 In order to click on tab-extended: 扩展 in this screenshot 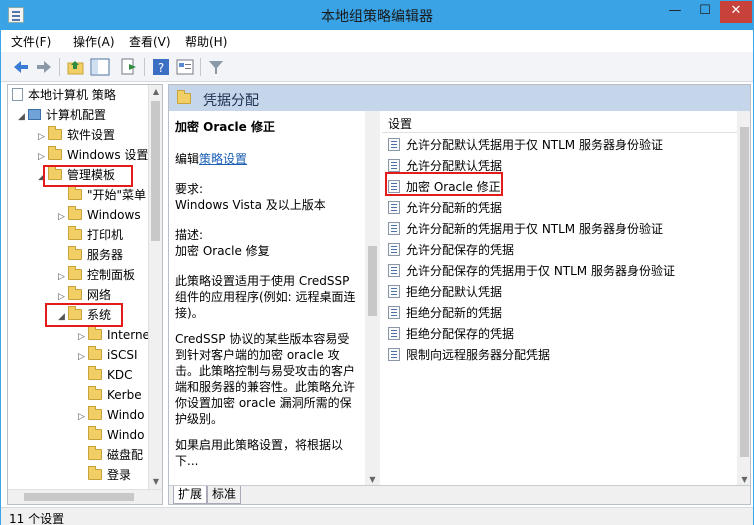, I will do `click(190, 495)`.